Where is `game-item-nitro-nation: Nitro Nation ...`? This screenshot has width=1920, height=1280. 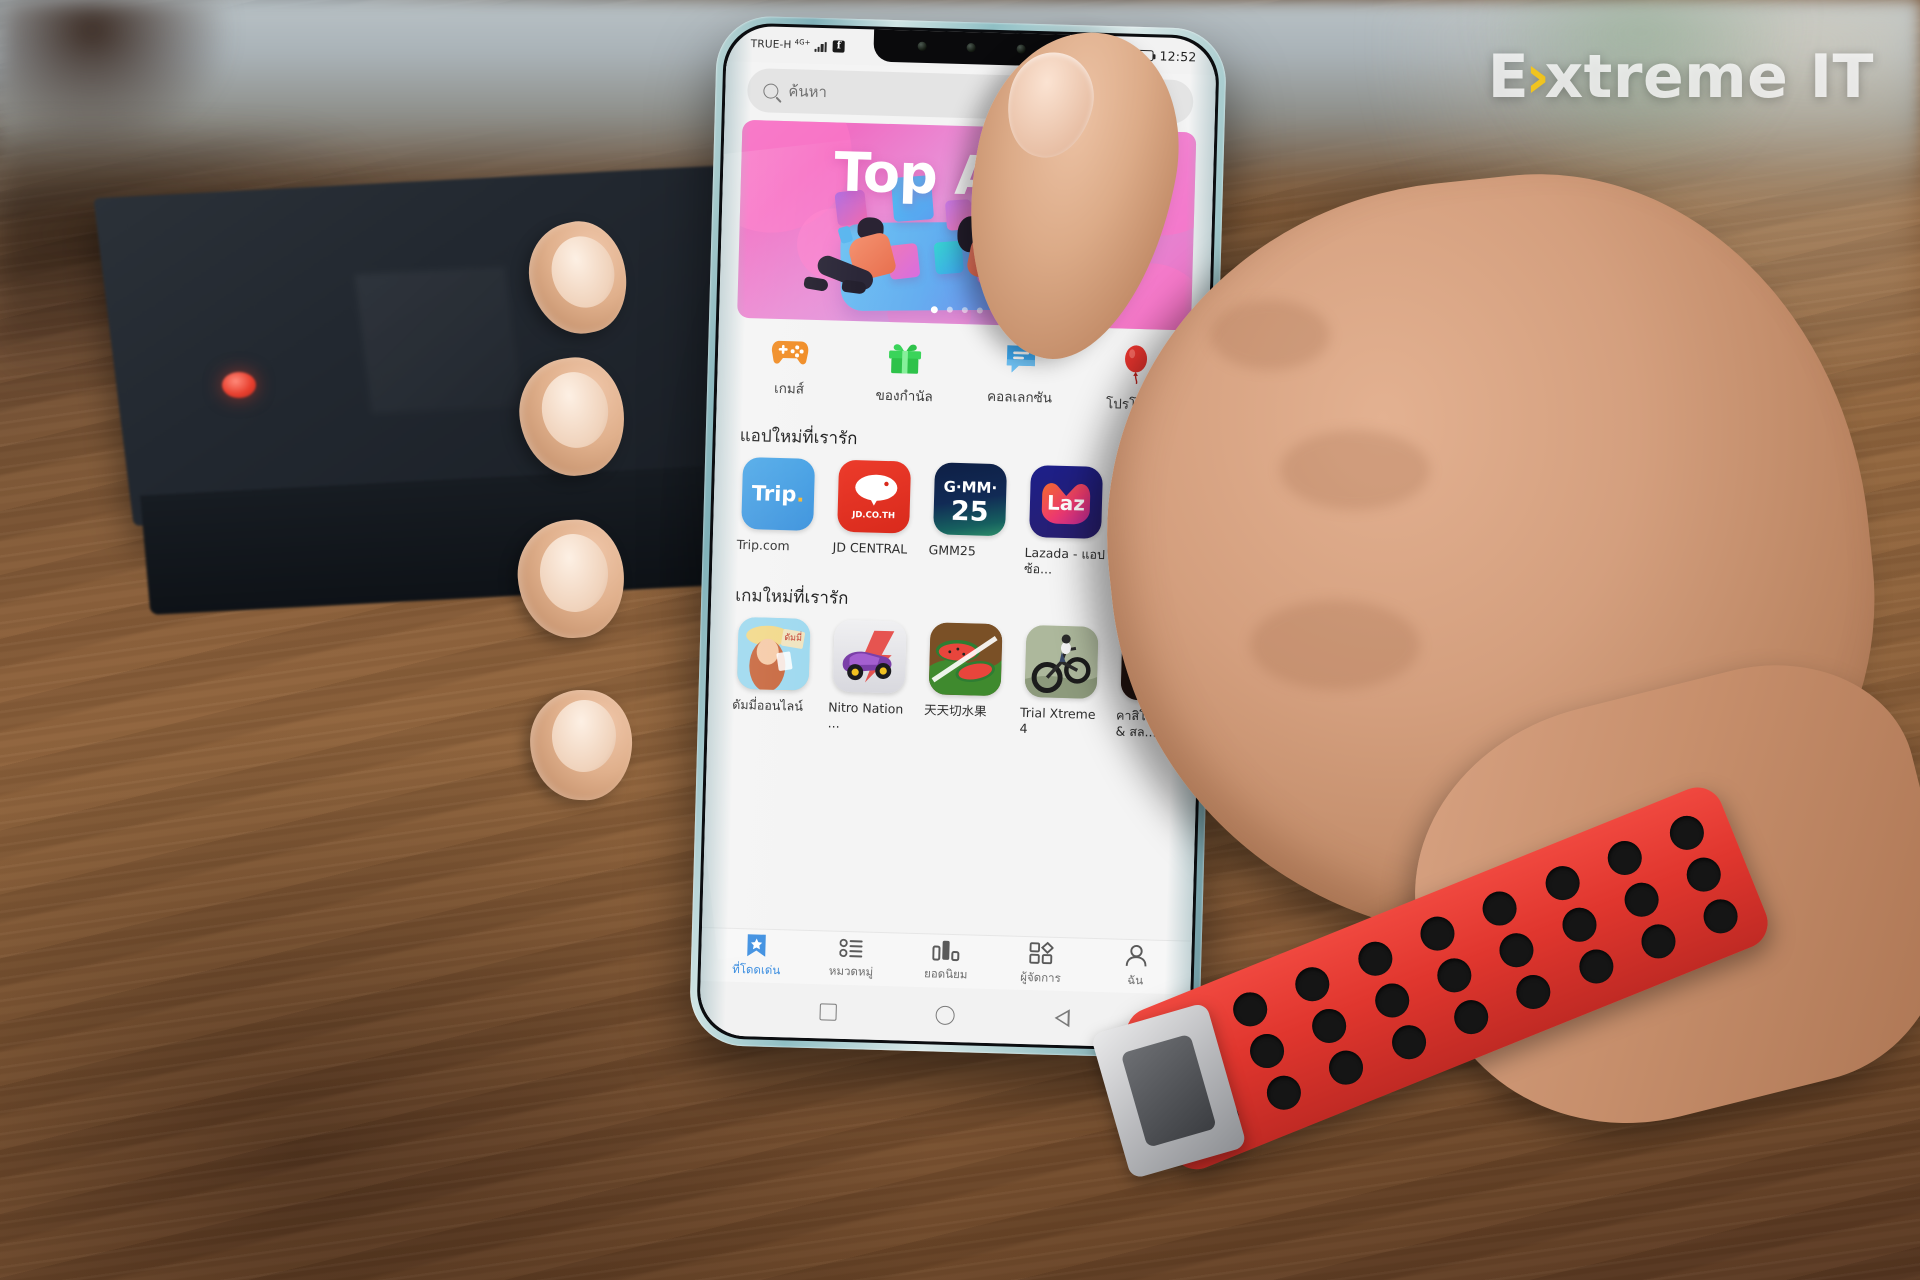 game-item-nitro-nation: Nitro Nation ... is located at coordinates (869, 676).